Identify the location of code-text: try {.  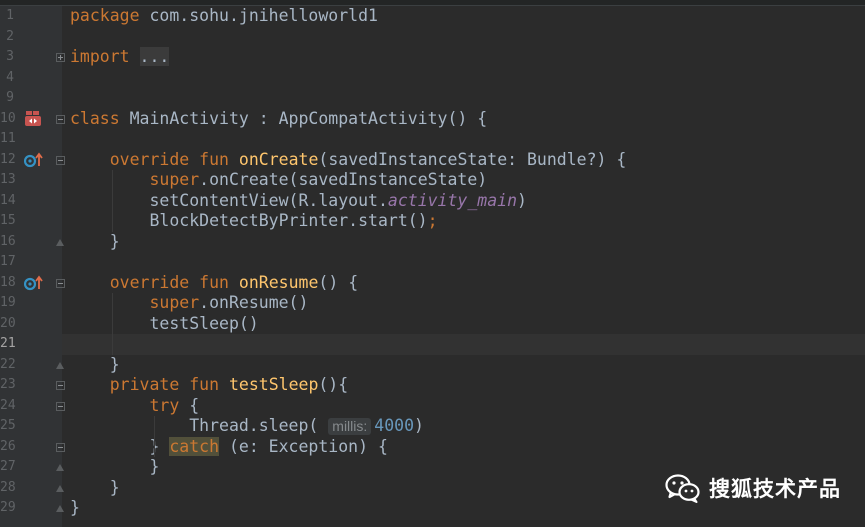
(134, 406).